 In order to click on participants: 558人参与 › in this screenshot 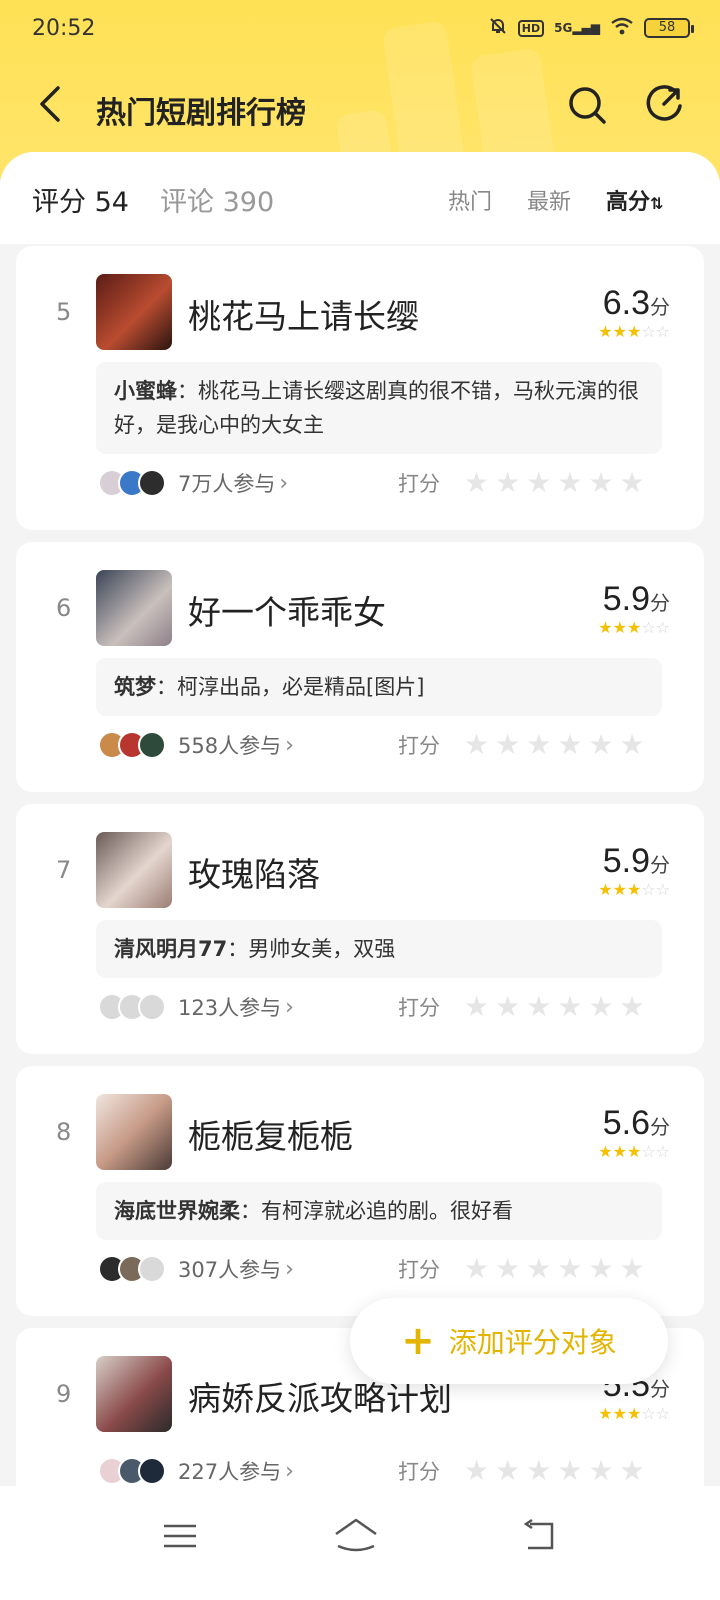, I will do `click(196, 745)`.